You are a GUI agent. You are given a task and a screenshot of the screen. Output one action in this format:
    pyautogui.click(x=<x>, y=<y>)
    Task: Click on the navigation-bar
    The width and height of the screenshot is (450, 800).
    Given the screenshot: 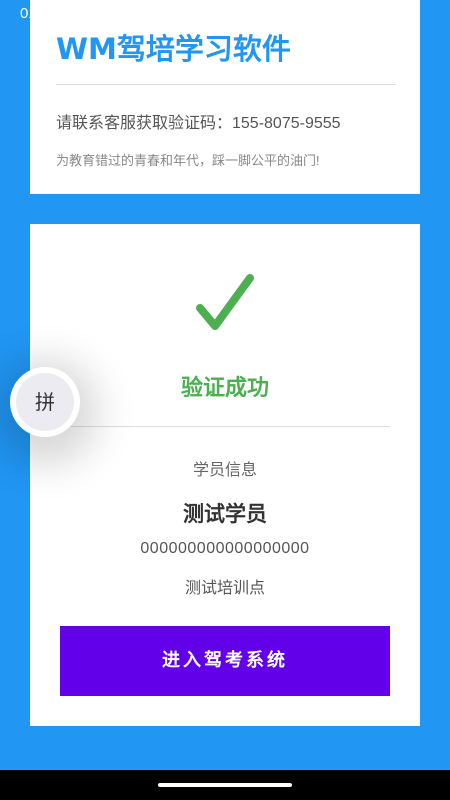 What is the action you would take?
    pyautogui.click(x=225, y=785)
    